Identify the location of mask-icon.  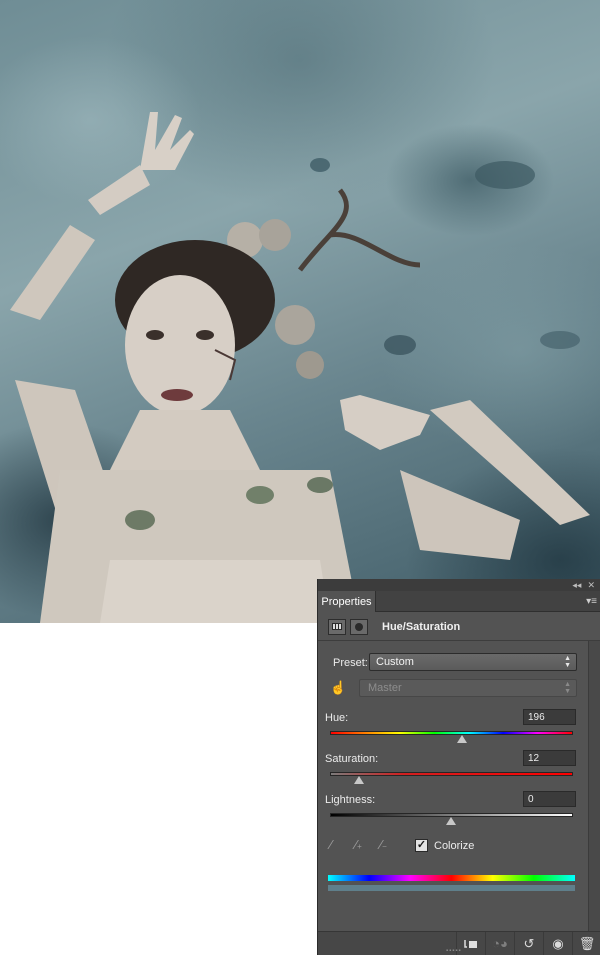
(359, 626).